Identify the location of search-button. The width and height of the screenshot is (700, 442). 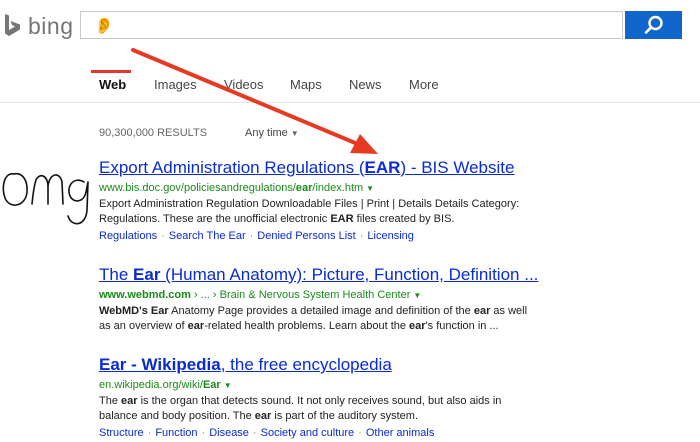
(653, 25).